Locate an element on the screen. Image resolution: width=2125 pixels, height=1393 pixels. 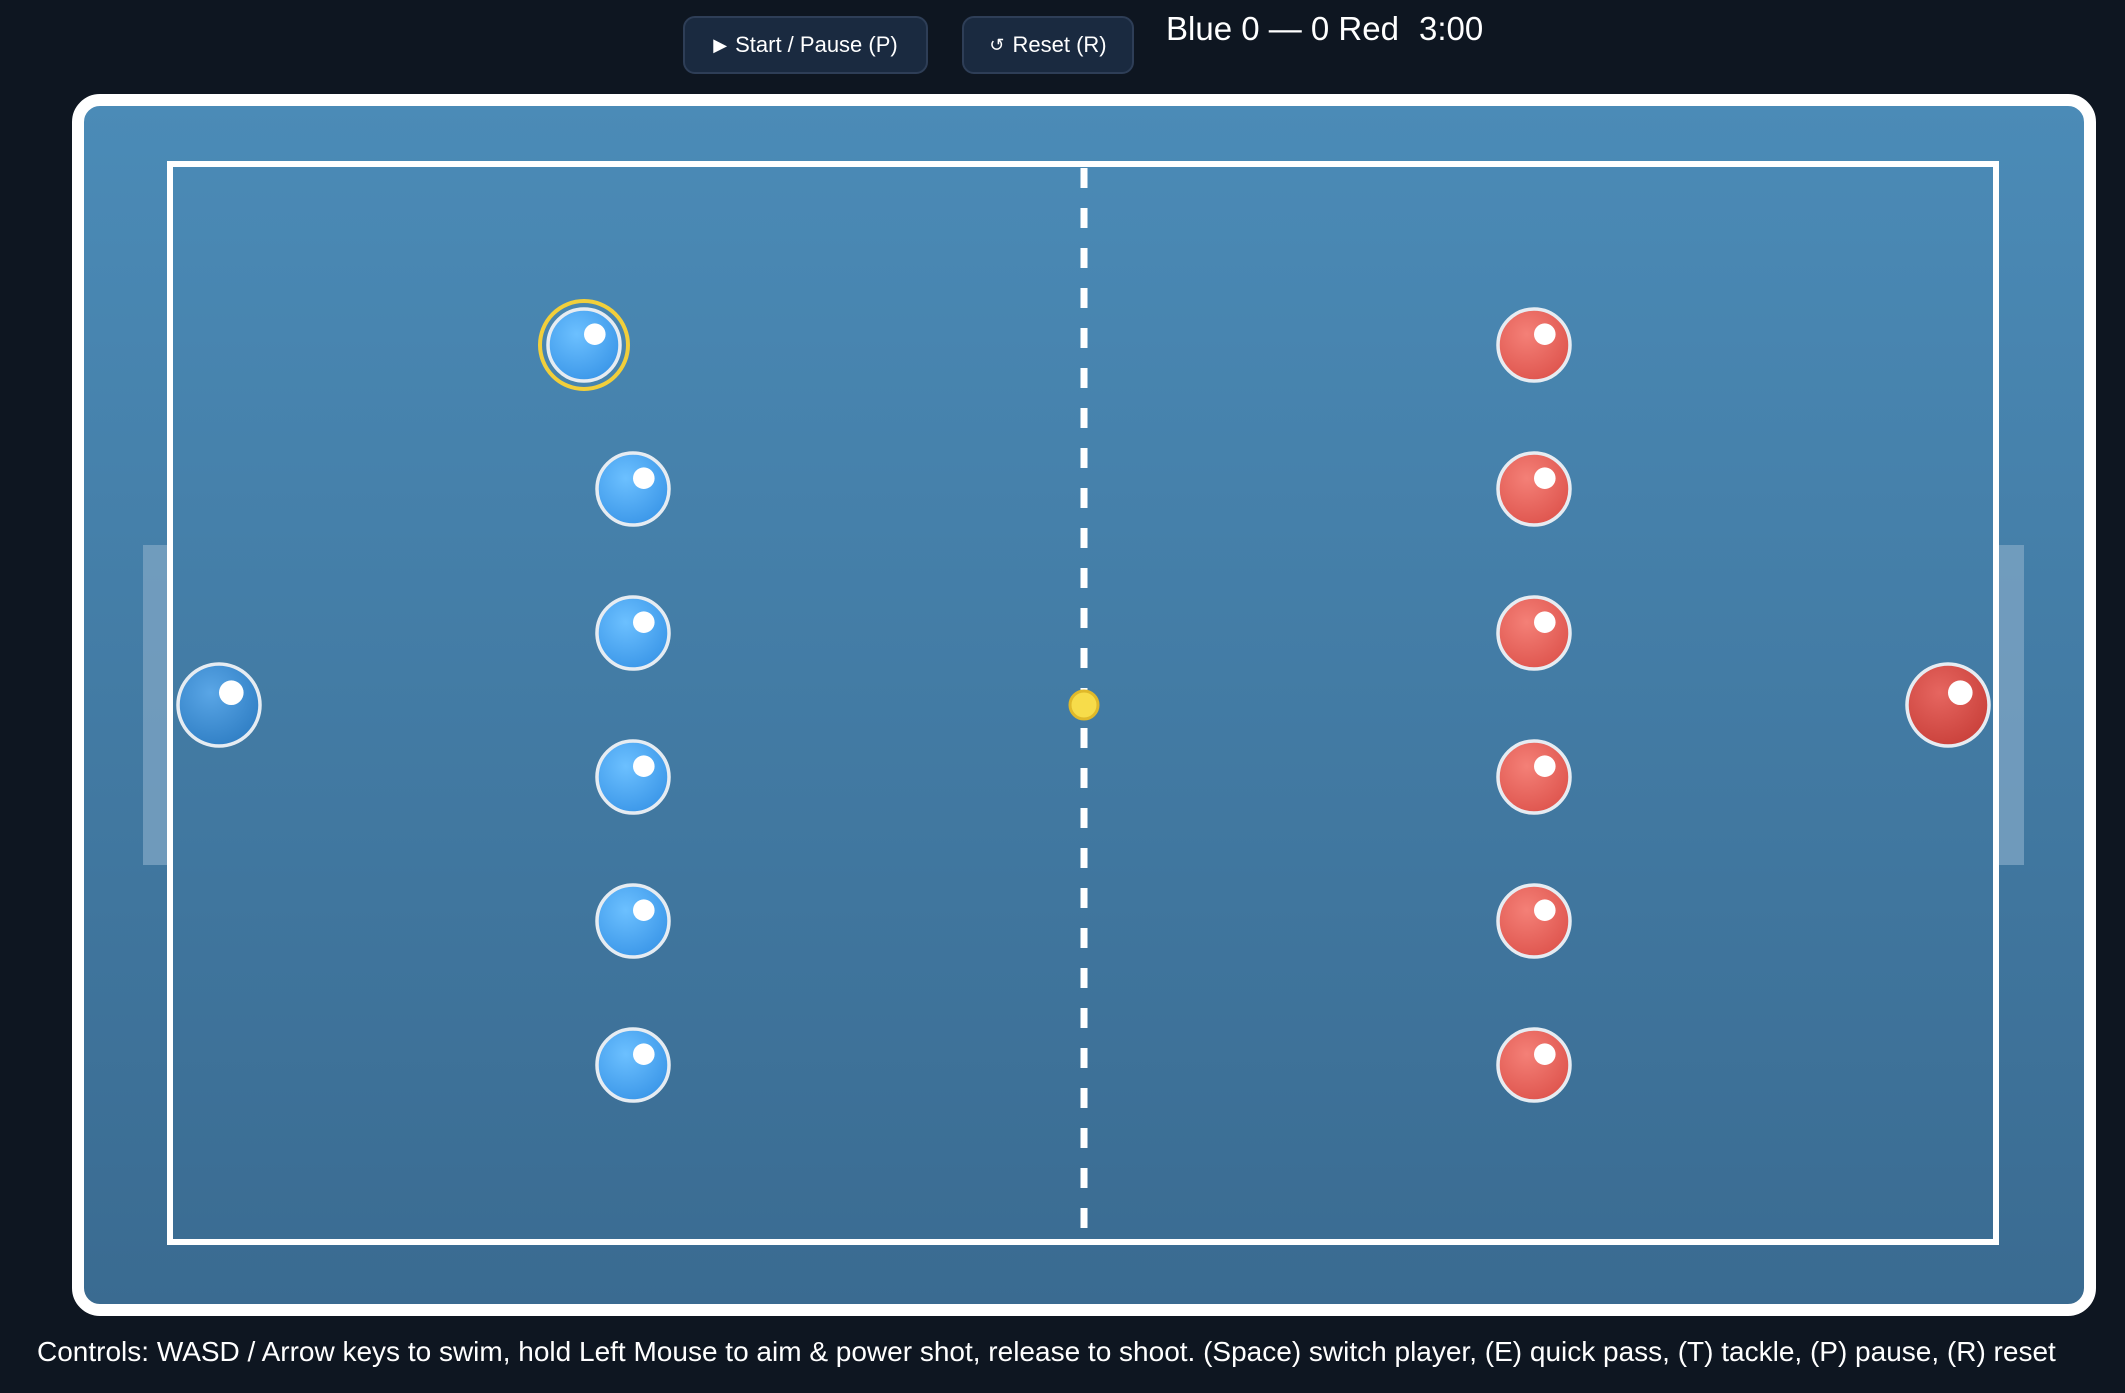
ball is located at coordinates (1084, 705).